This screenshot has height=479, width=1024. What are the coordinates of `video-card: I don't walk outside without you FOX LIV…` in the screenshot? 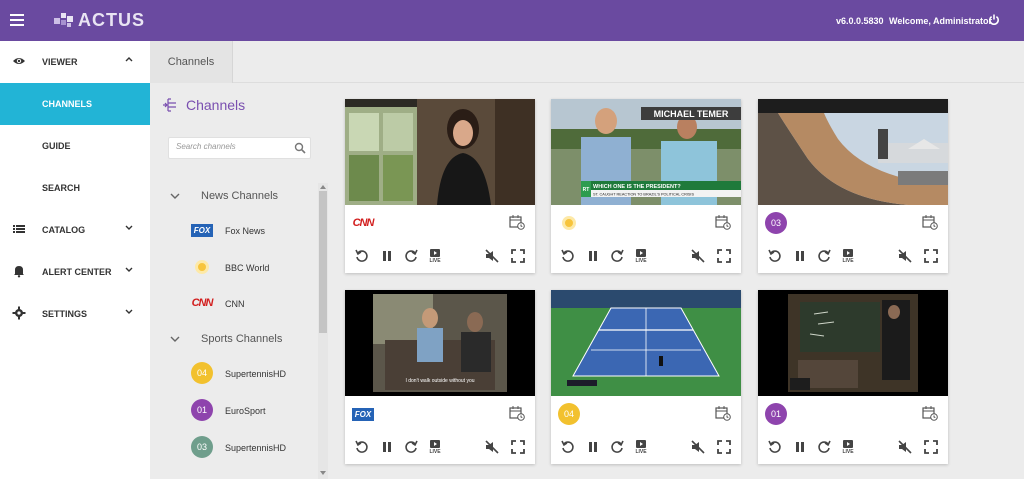 It's located at (440, 377).